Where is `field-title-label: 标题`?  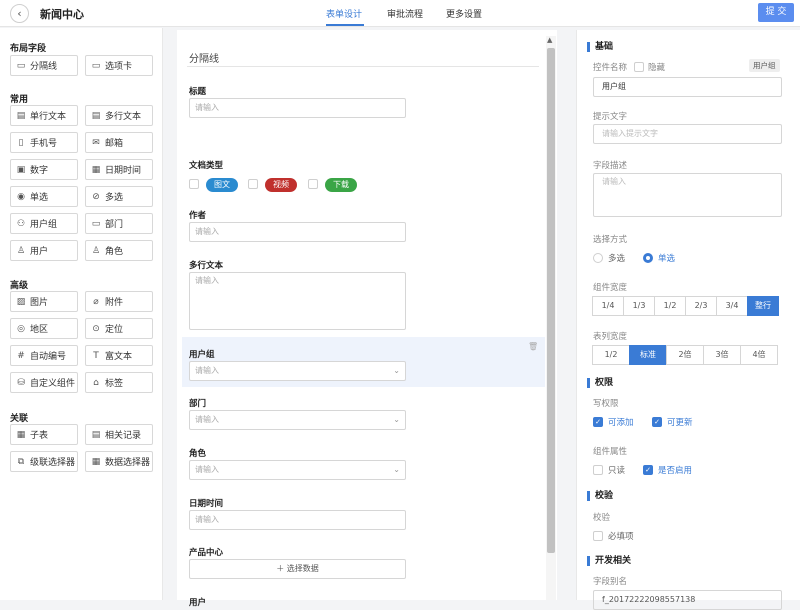
field-title-label: 标题 is located at coordinates (198, 92).